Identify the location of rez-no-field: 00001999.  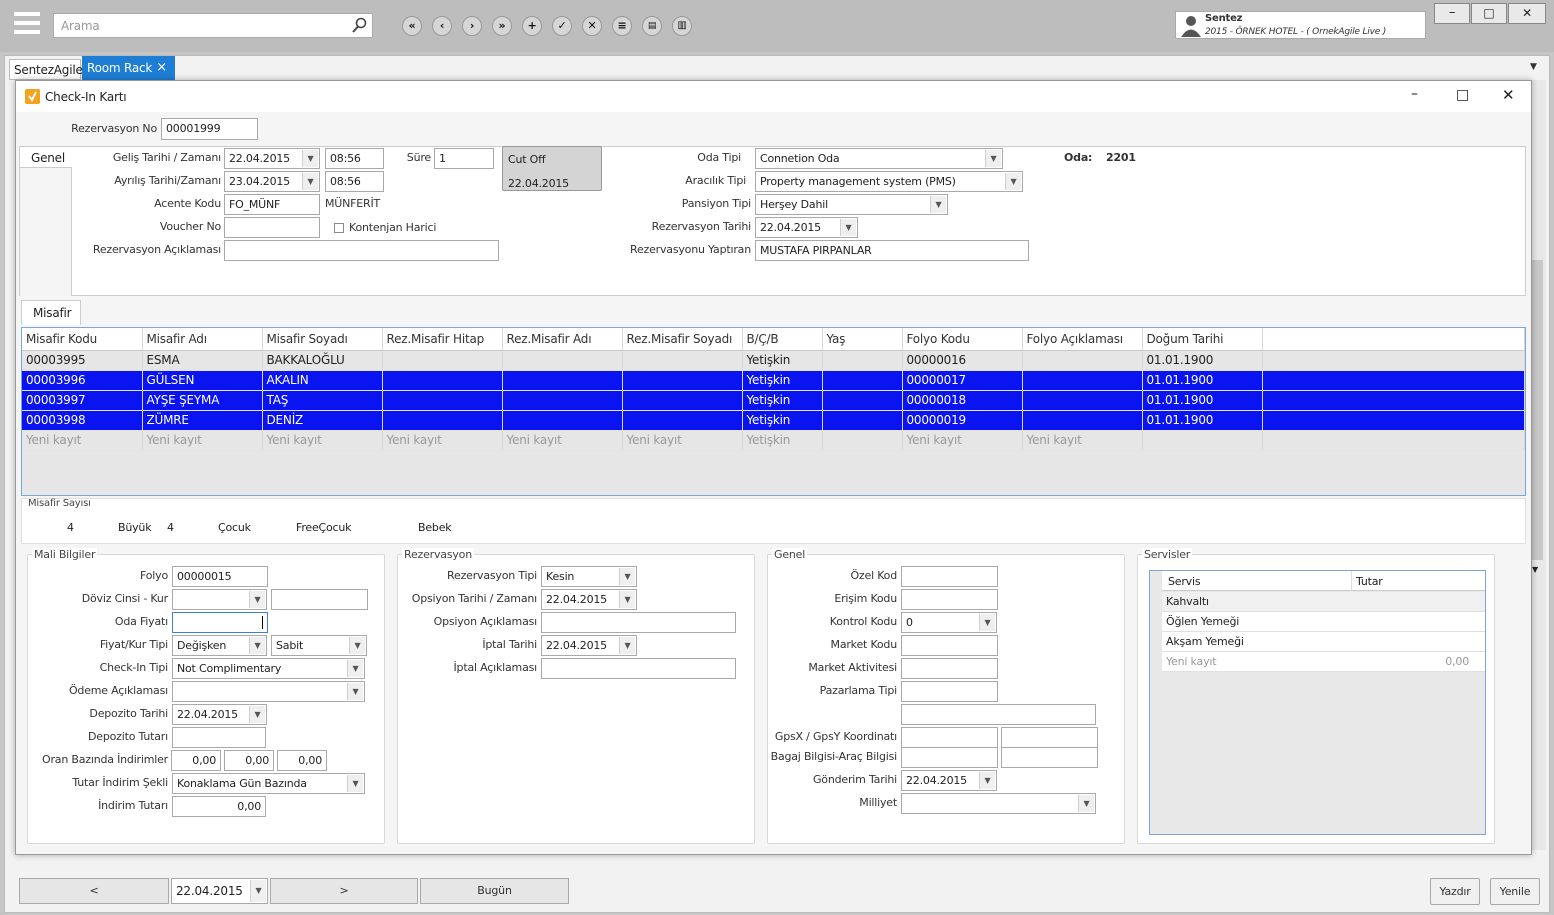
(209, 129).